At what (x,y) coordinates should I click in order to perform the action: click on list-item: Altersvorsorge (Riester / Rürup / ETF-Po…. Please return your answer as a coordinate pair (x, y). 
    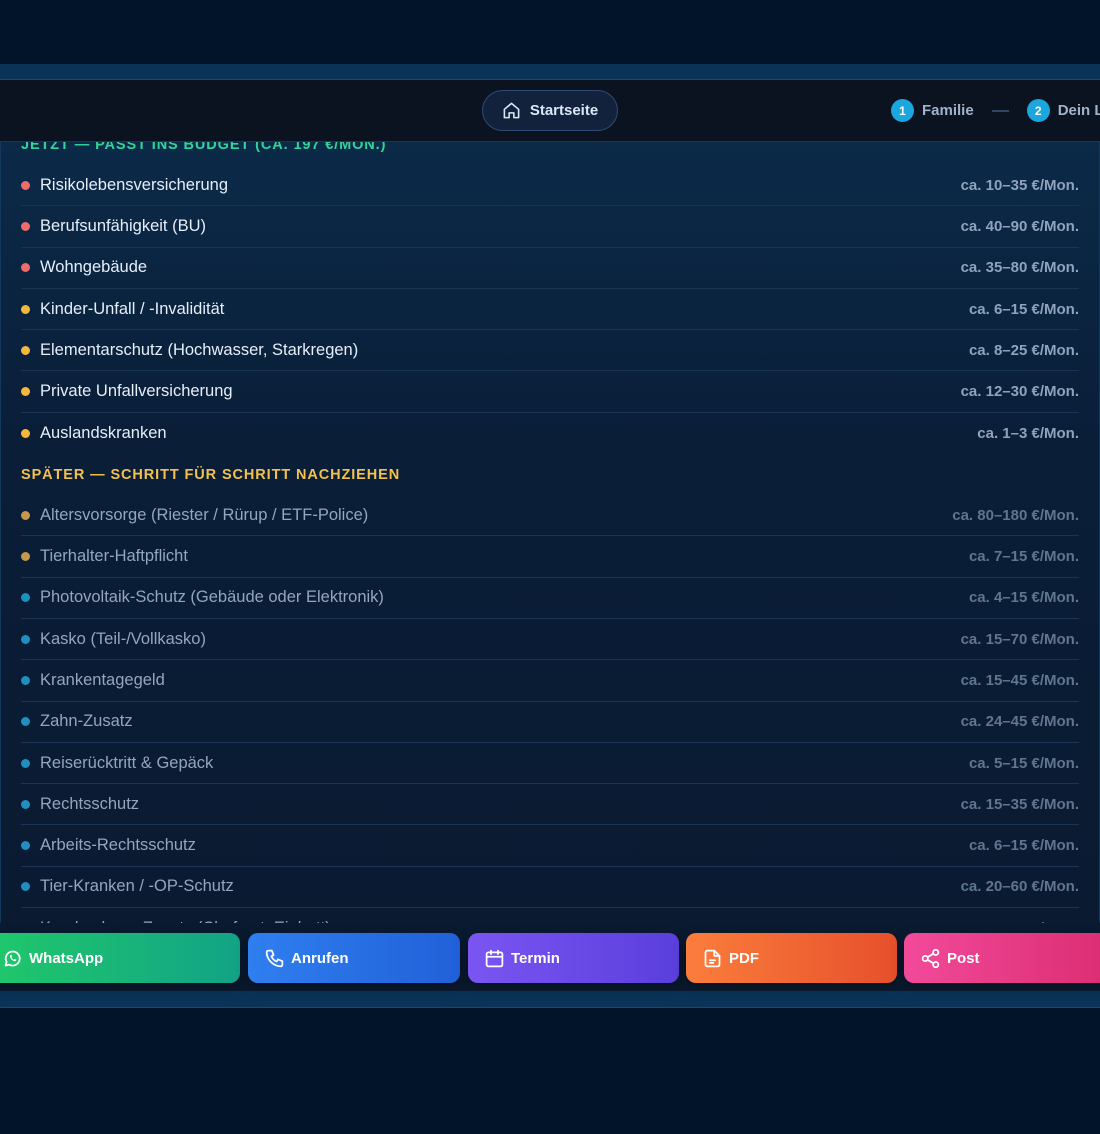
    Looking at the image, I should click on (550, 516).